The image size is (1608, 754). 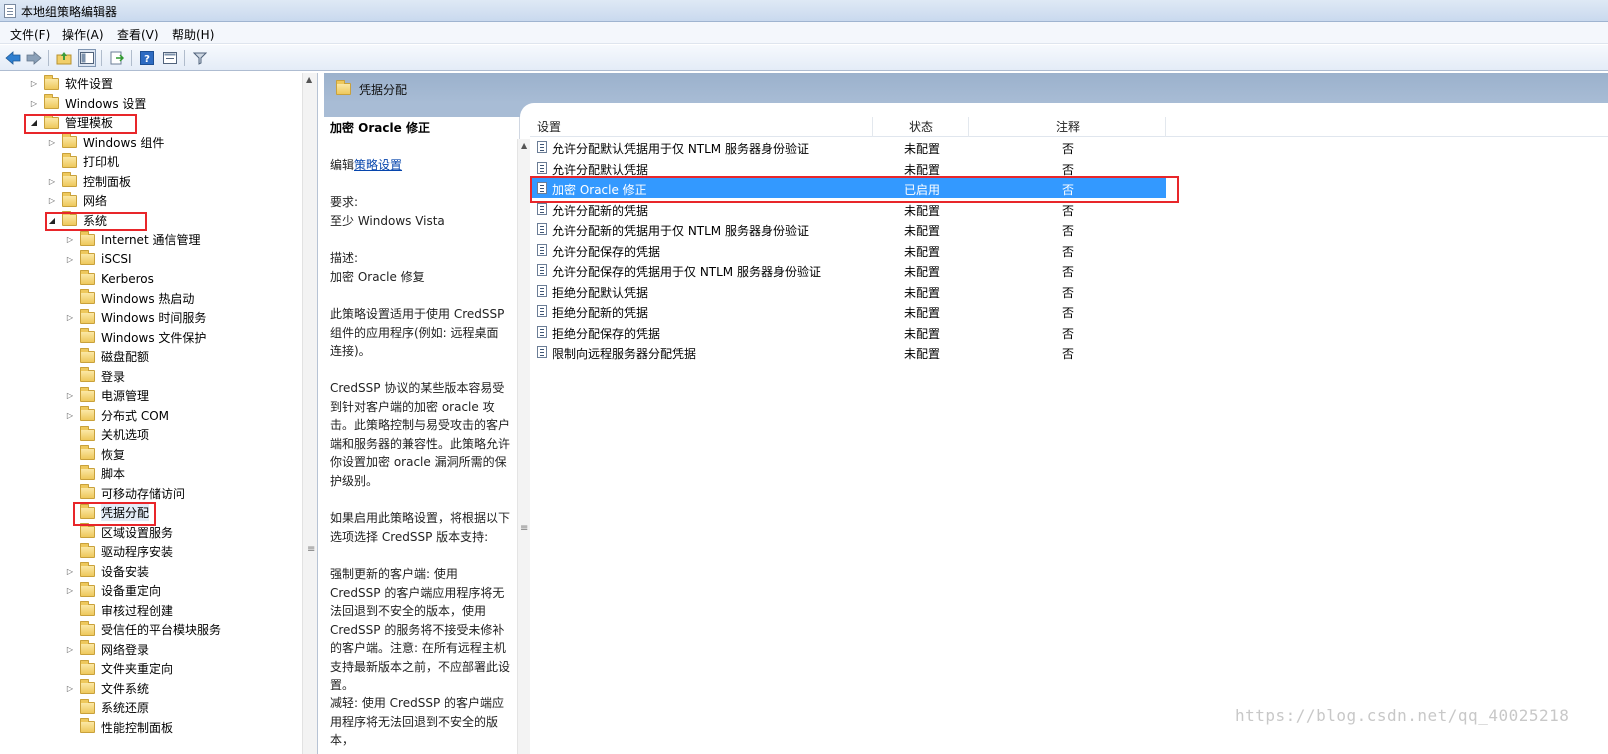 I want to click on tree-item: 受信任的平台模块服务, so click(x=142, y=629).